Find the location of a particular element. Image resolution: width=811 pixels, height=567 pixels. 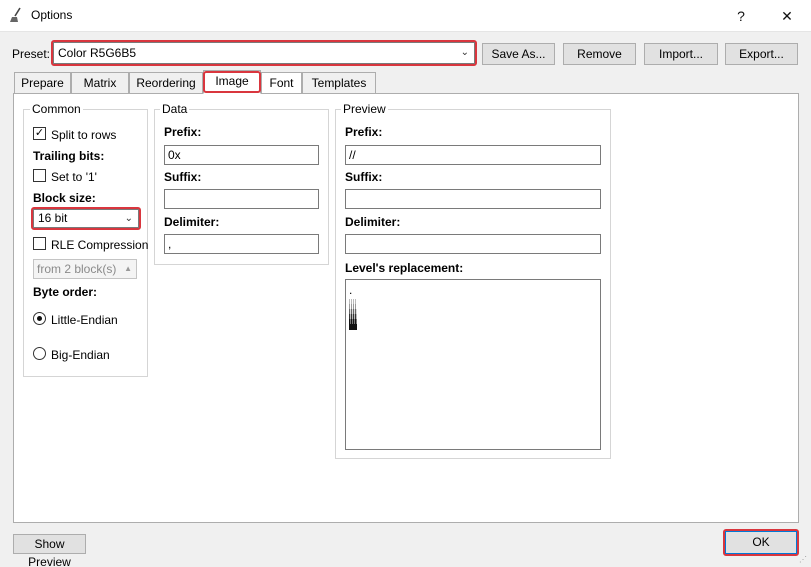

show-preview-button: Show Preview is located at coordinates (49, 550).